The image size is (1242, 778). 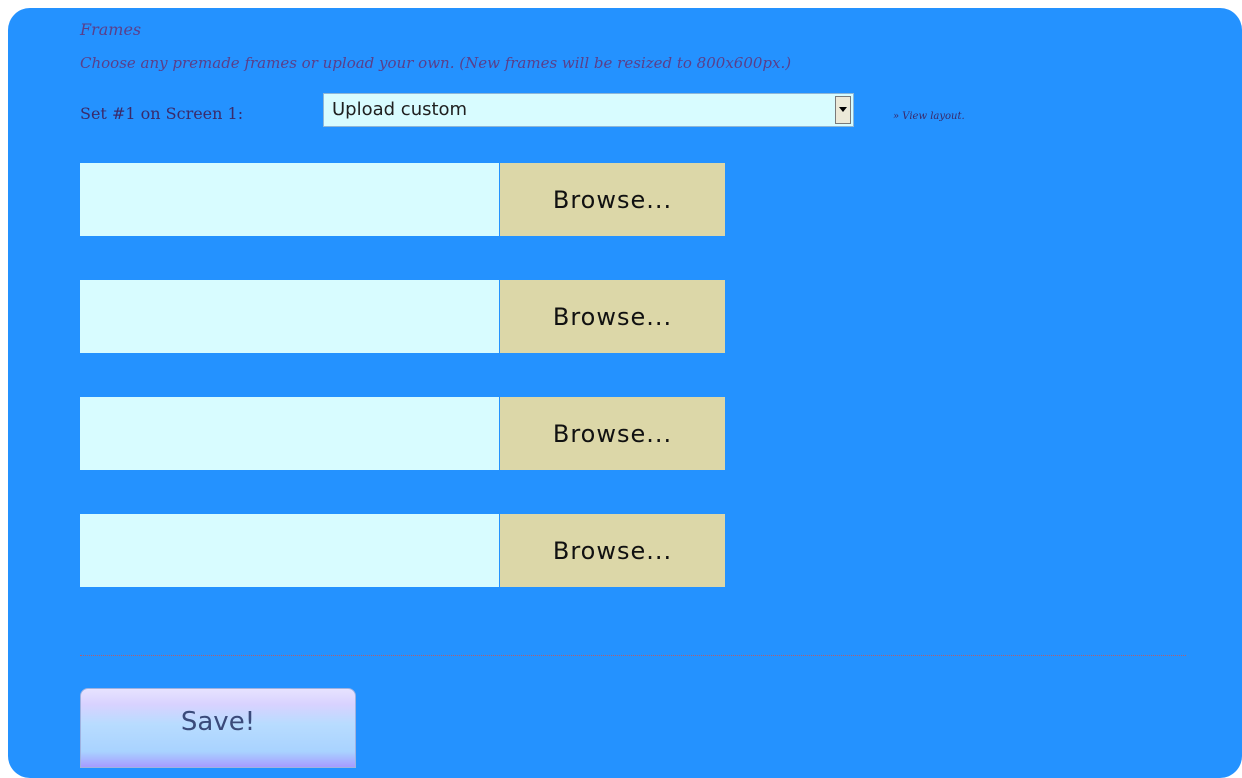 I want to click on view-layout-link: » View layout., so click(x=929, y=116).